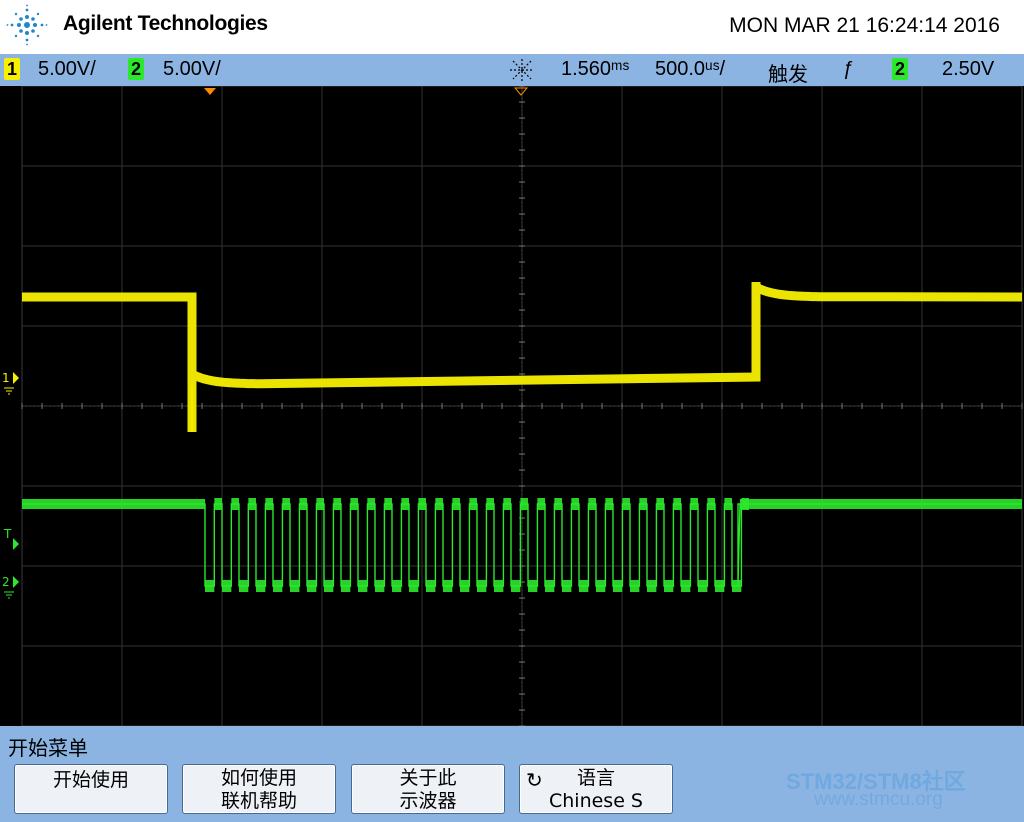 The image size is (1024, 822). What do you see at coordinates (9, 595) in the screenshot?
I see `ch2-ground-icon` at bounding box center [9, 595].